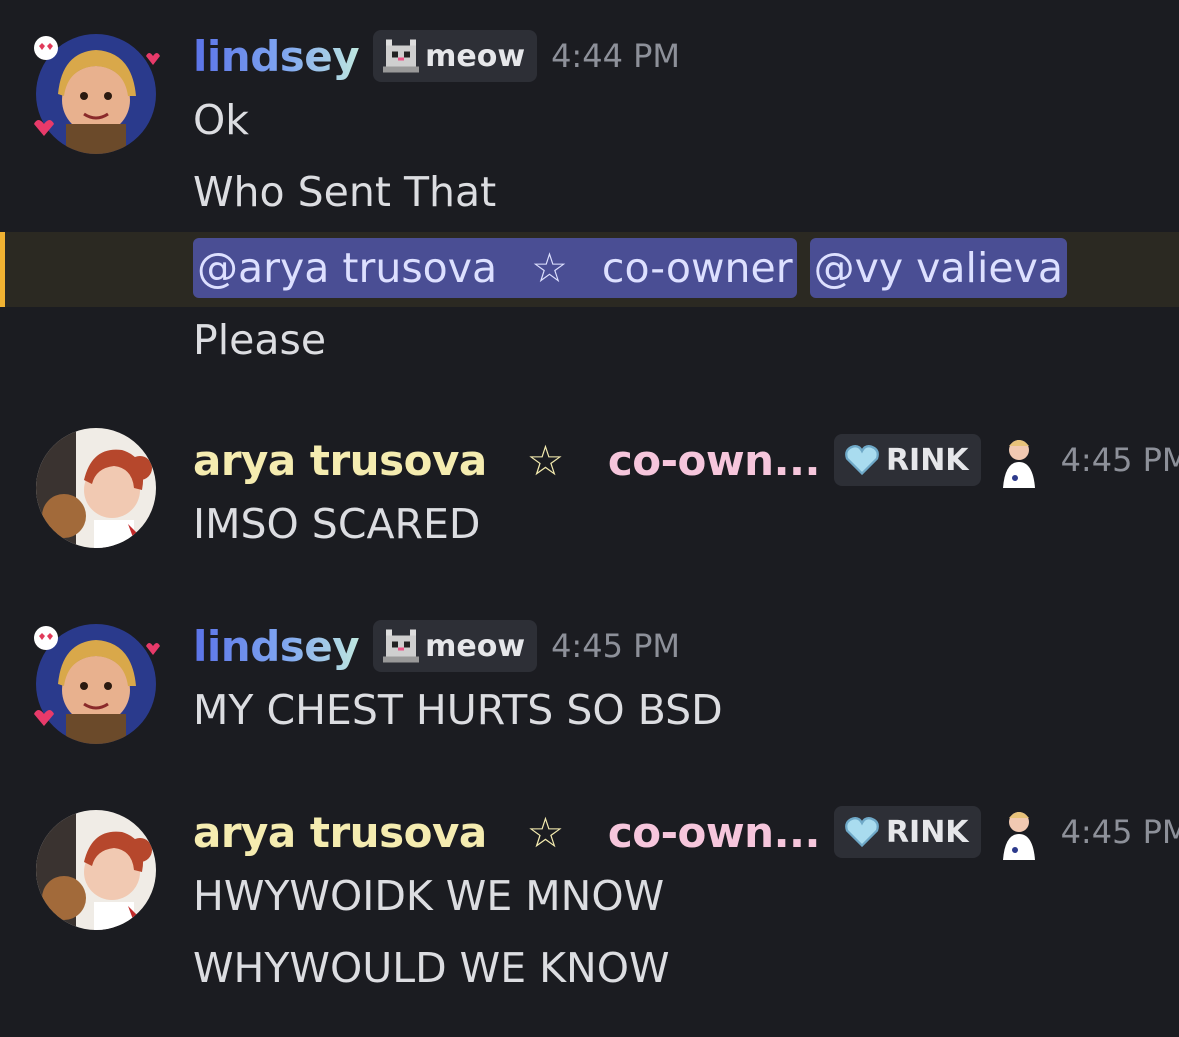 The width and height of the screenshot is (1179, 1037). Describe the element at coordinates (431, 968) in the screenshot. I see `message-text: WHYWOULD WE KNOW` at that location.